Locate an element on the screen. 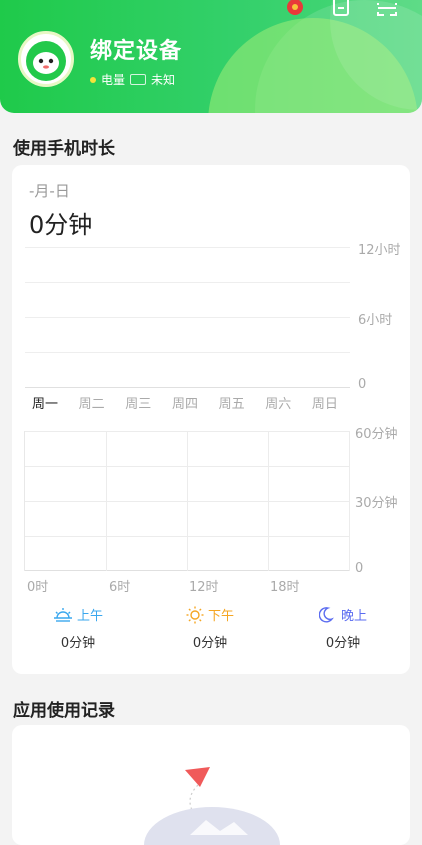  x-tick-label: 18时 is located at coordinates (285, 587).